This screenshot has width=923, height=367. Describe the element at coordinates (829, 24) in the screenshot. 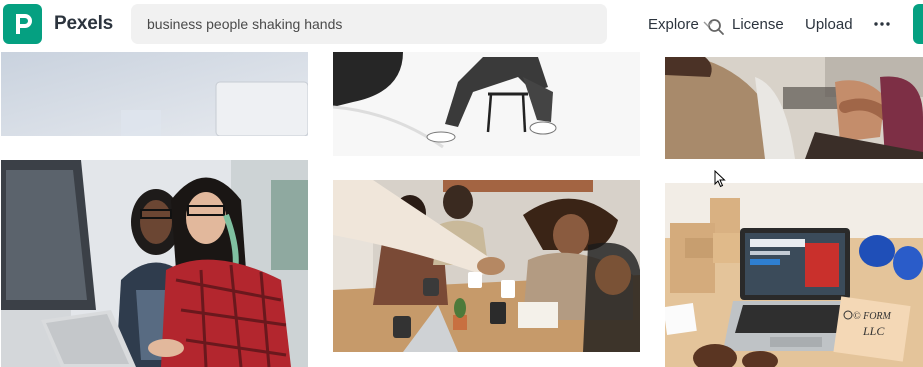

I see `nav-upload: Upload` at that location.